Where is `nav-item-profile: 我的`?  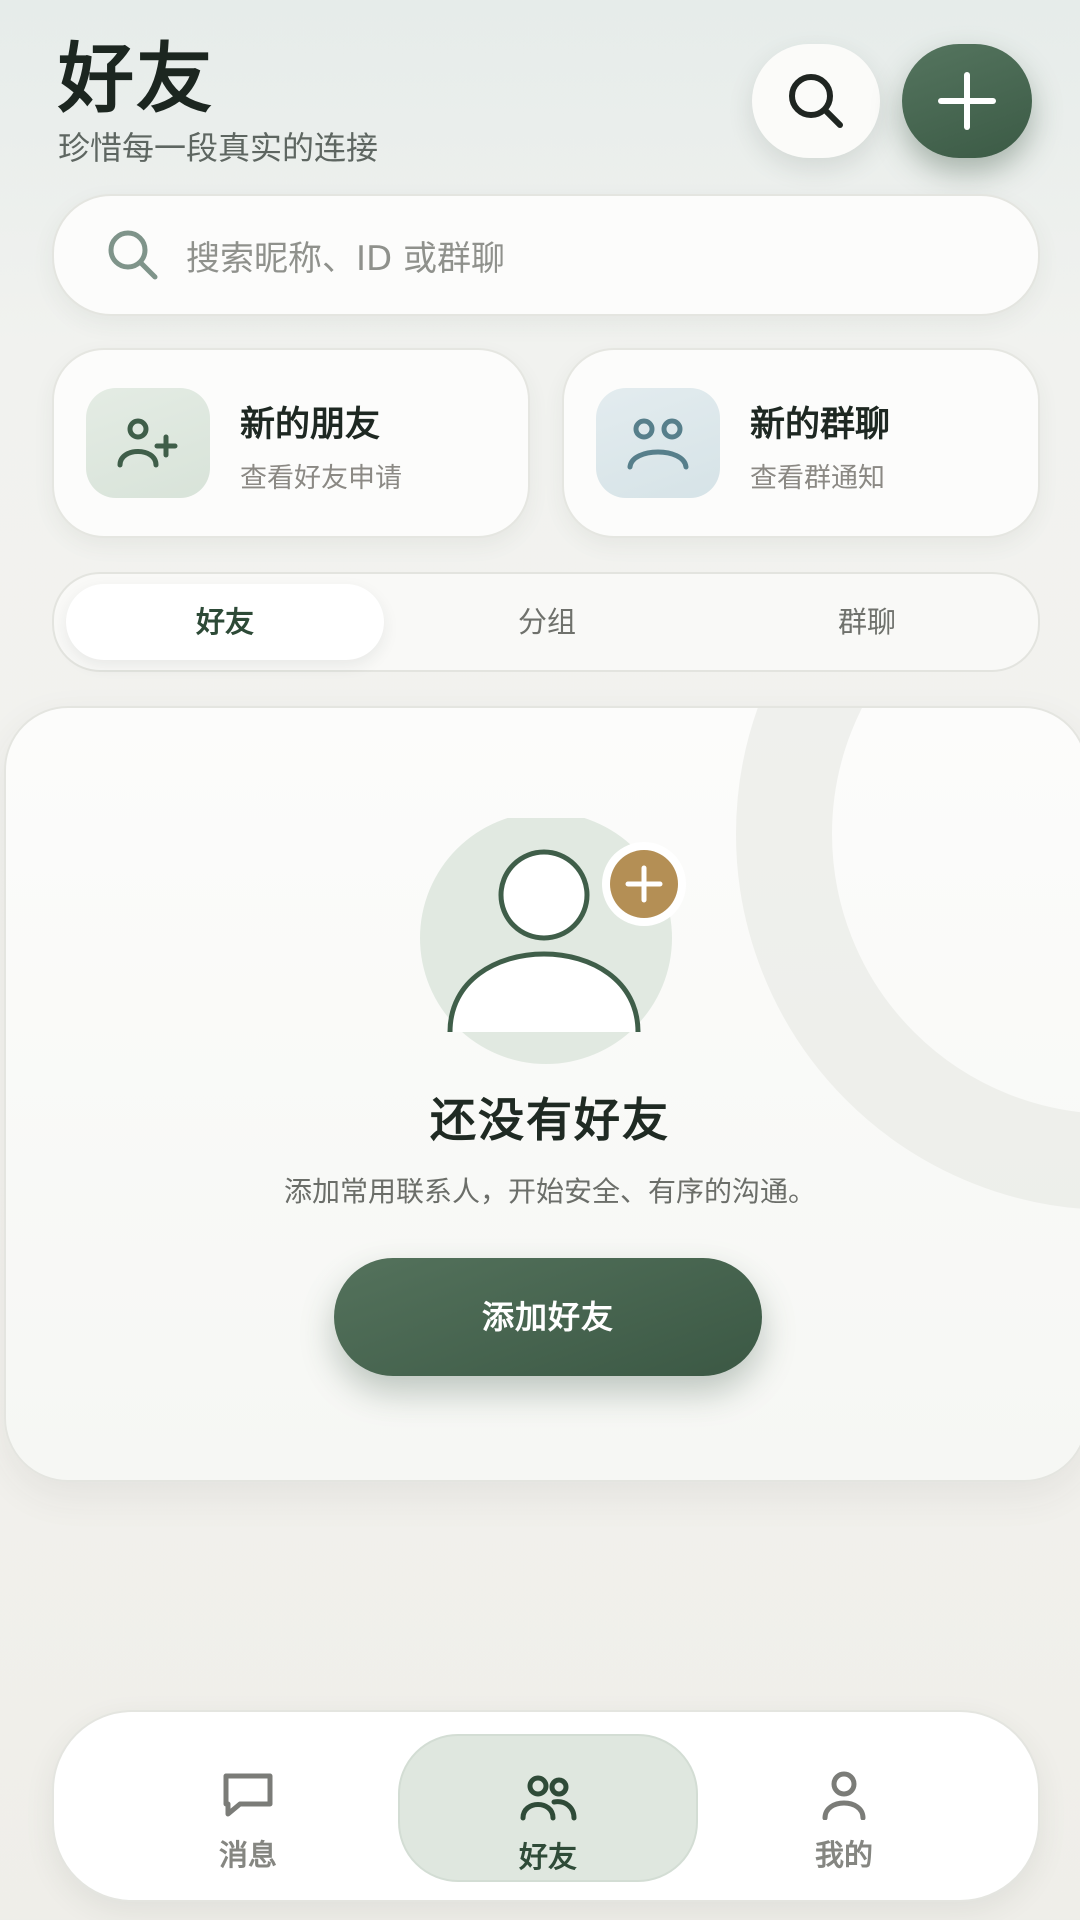 nav-item-profile: 我的 is located at coordinates (844, 1806).